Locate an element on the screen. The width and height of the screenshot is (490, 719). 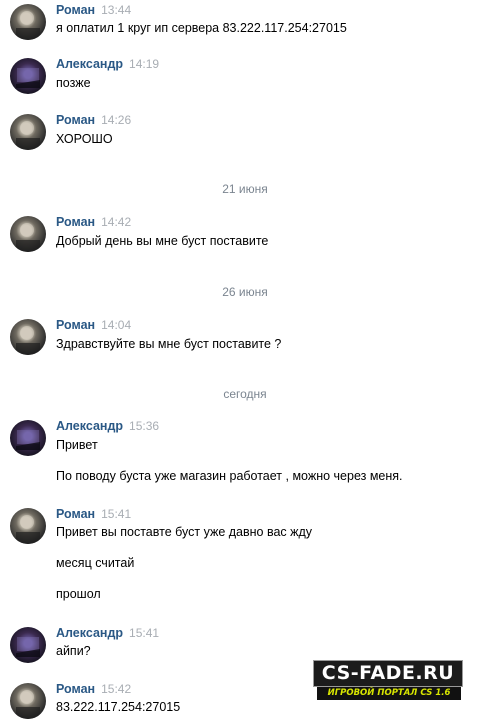
message-time: 14:42 is located at coordinates (116, 222).